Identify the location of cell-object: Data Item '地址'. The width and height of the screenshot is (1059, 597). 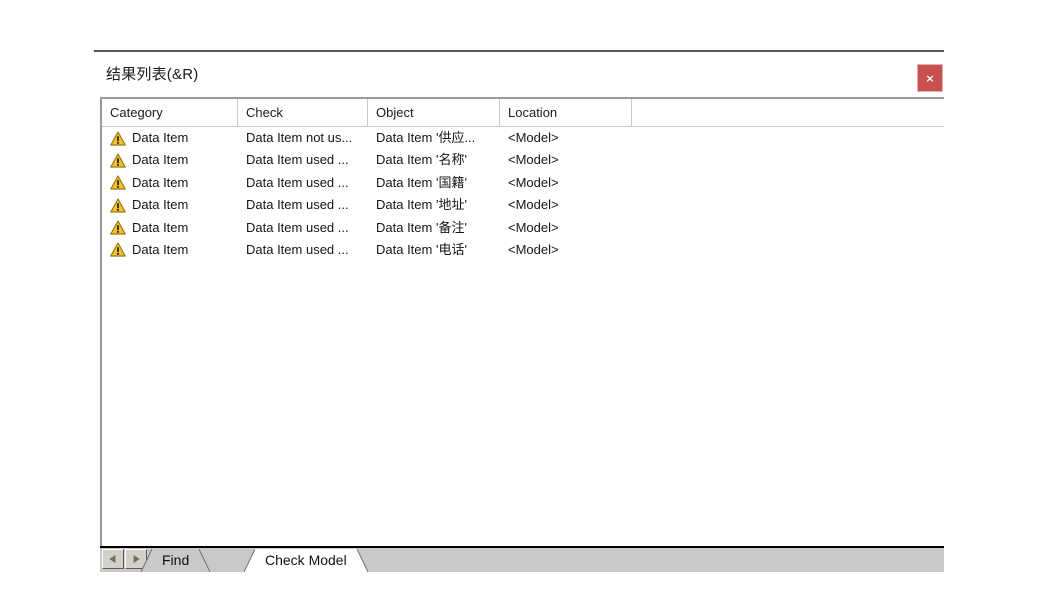
(421, 205).